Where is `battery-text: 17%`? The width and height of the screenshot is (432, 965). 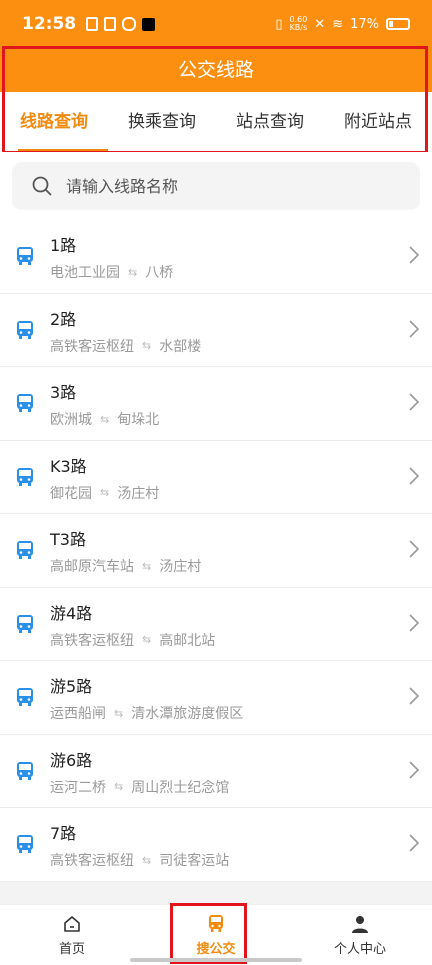 battery-text: 17% is located at coordinates (364, 24).